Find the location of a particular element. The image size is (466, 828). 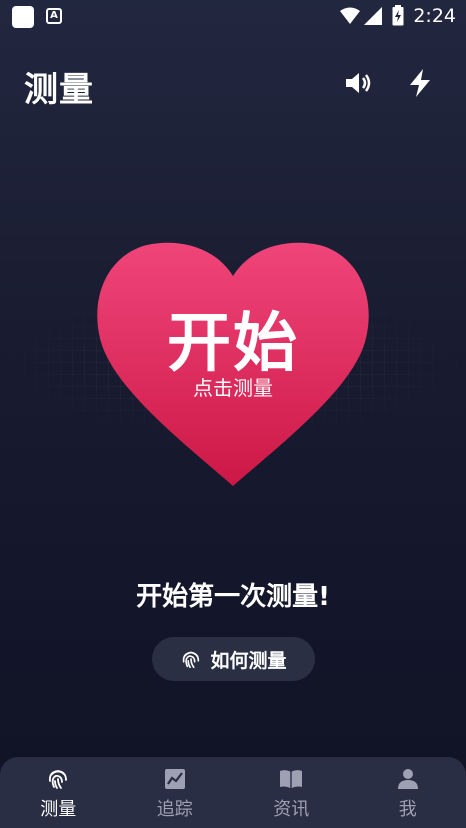

book-icon is located at coordinates (291, 779).